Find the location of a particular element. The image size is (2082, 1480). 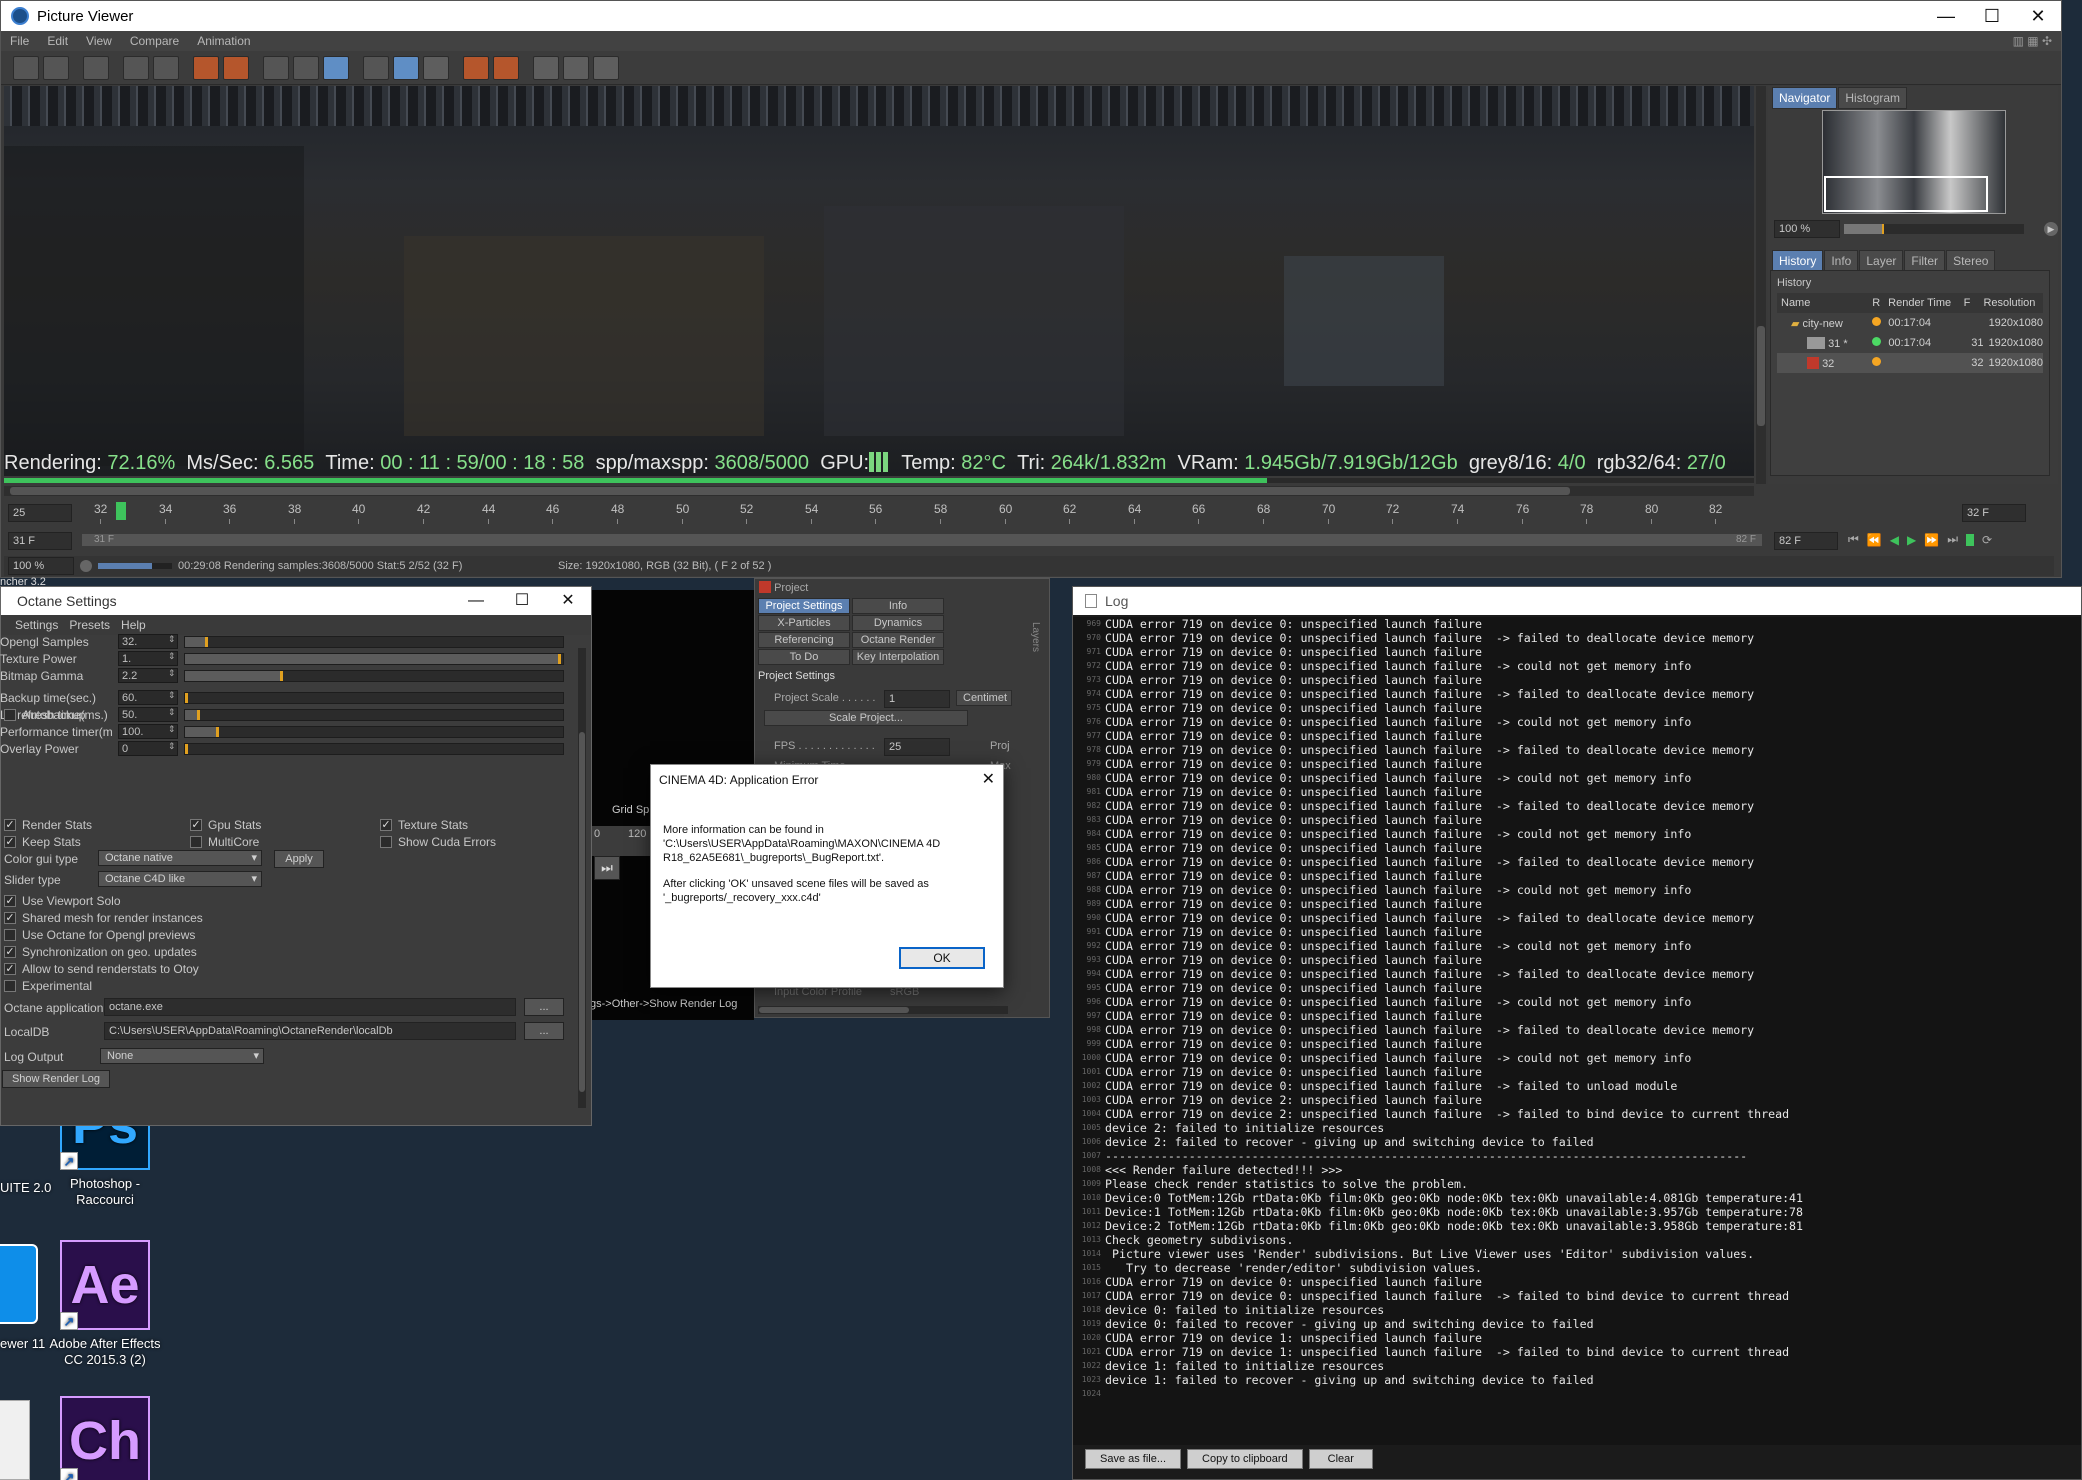

step-back-icon: ⏪ is located at coordinates (1874, 540).